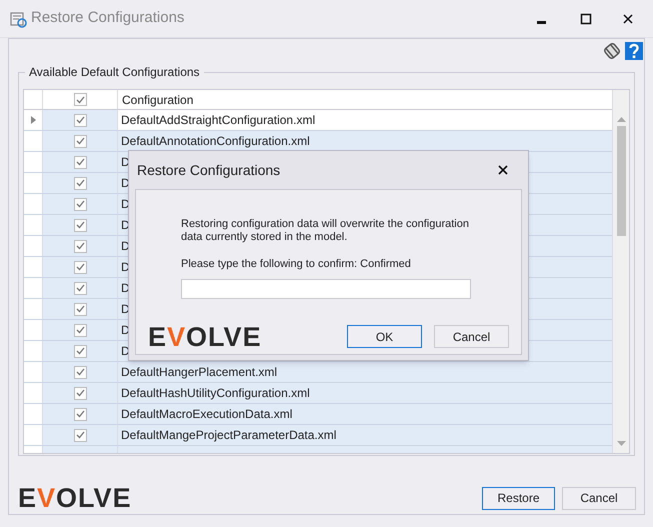  I want to click on confirm-input-field, so click(326, 288).